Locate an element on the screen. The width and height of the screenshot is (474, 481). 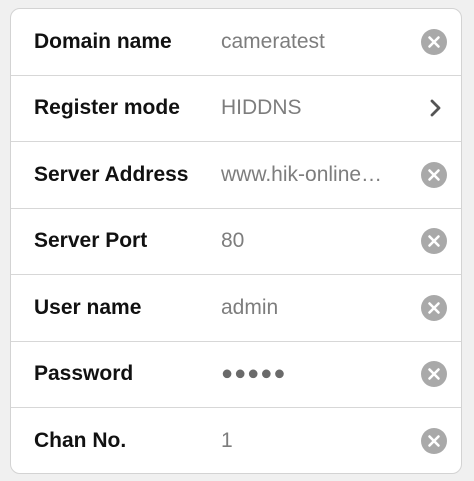
chevron-right-icon is located at coordinates (436, 108).